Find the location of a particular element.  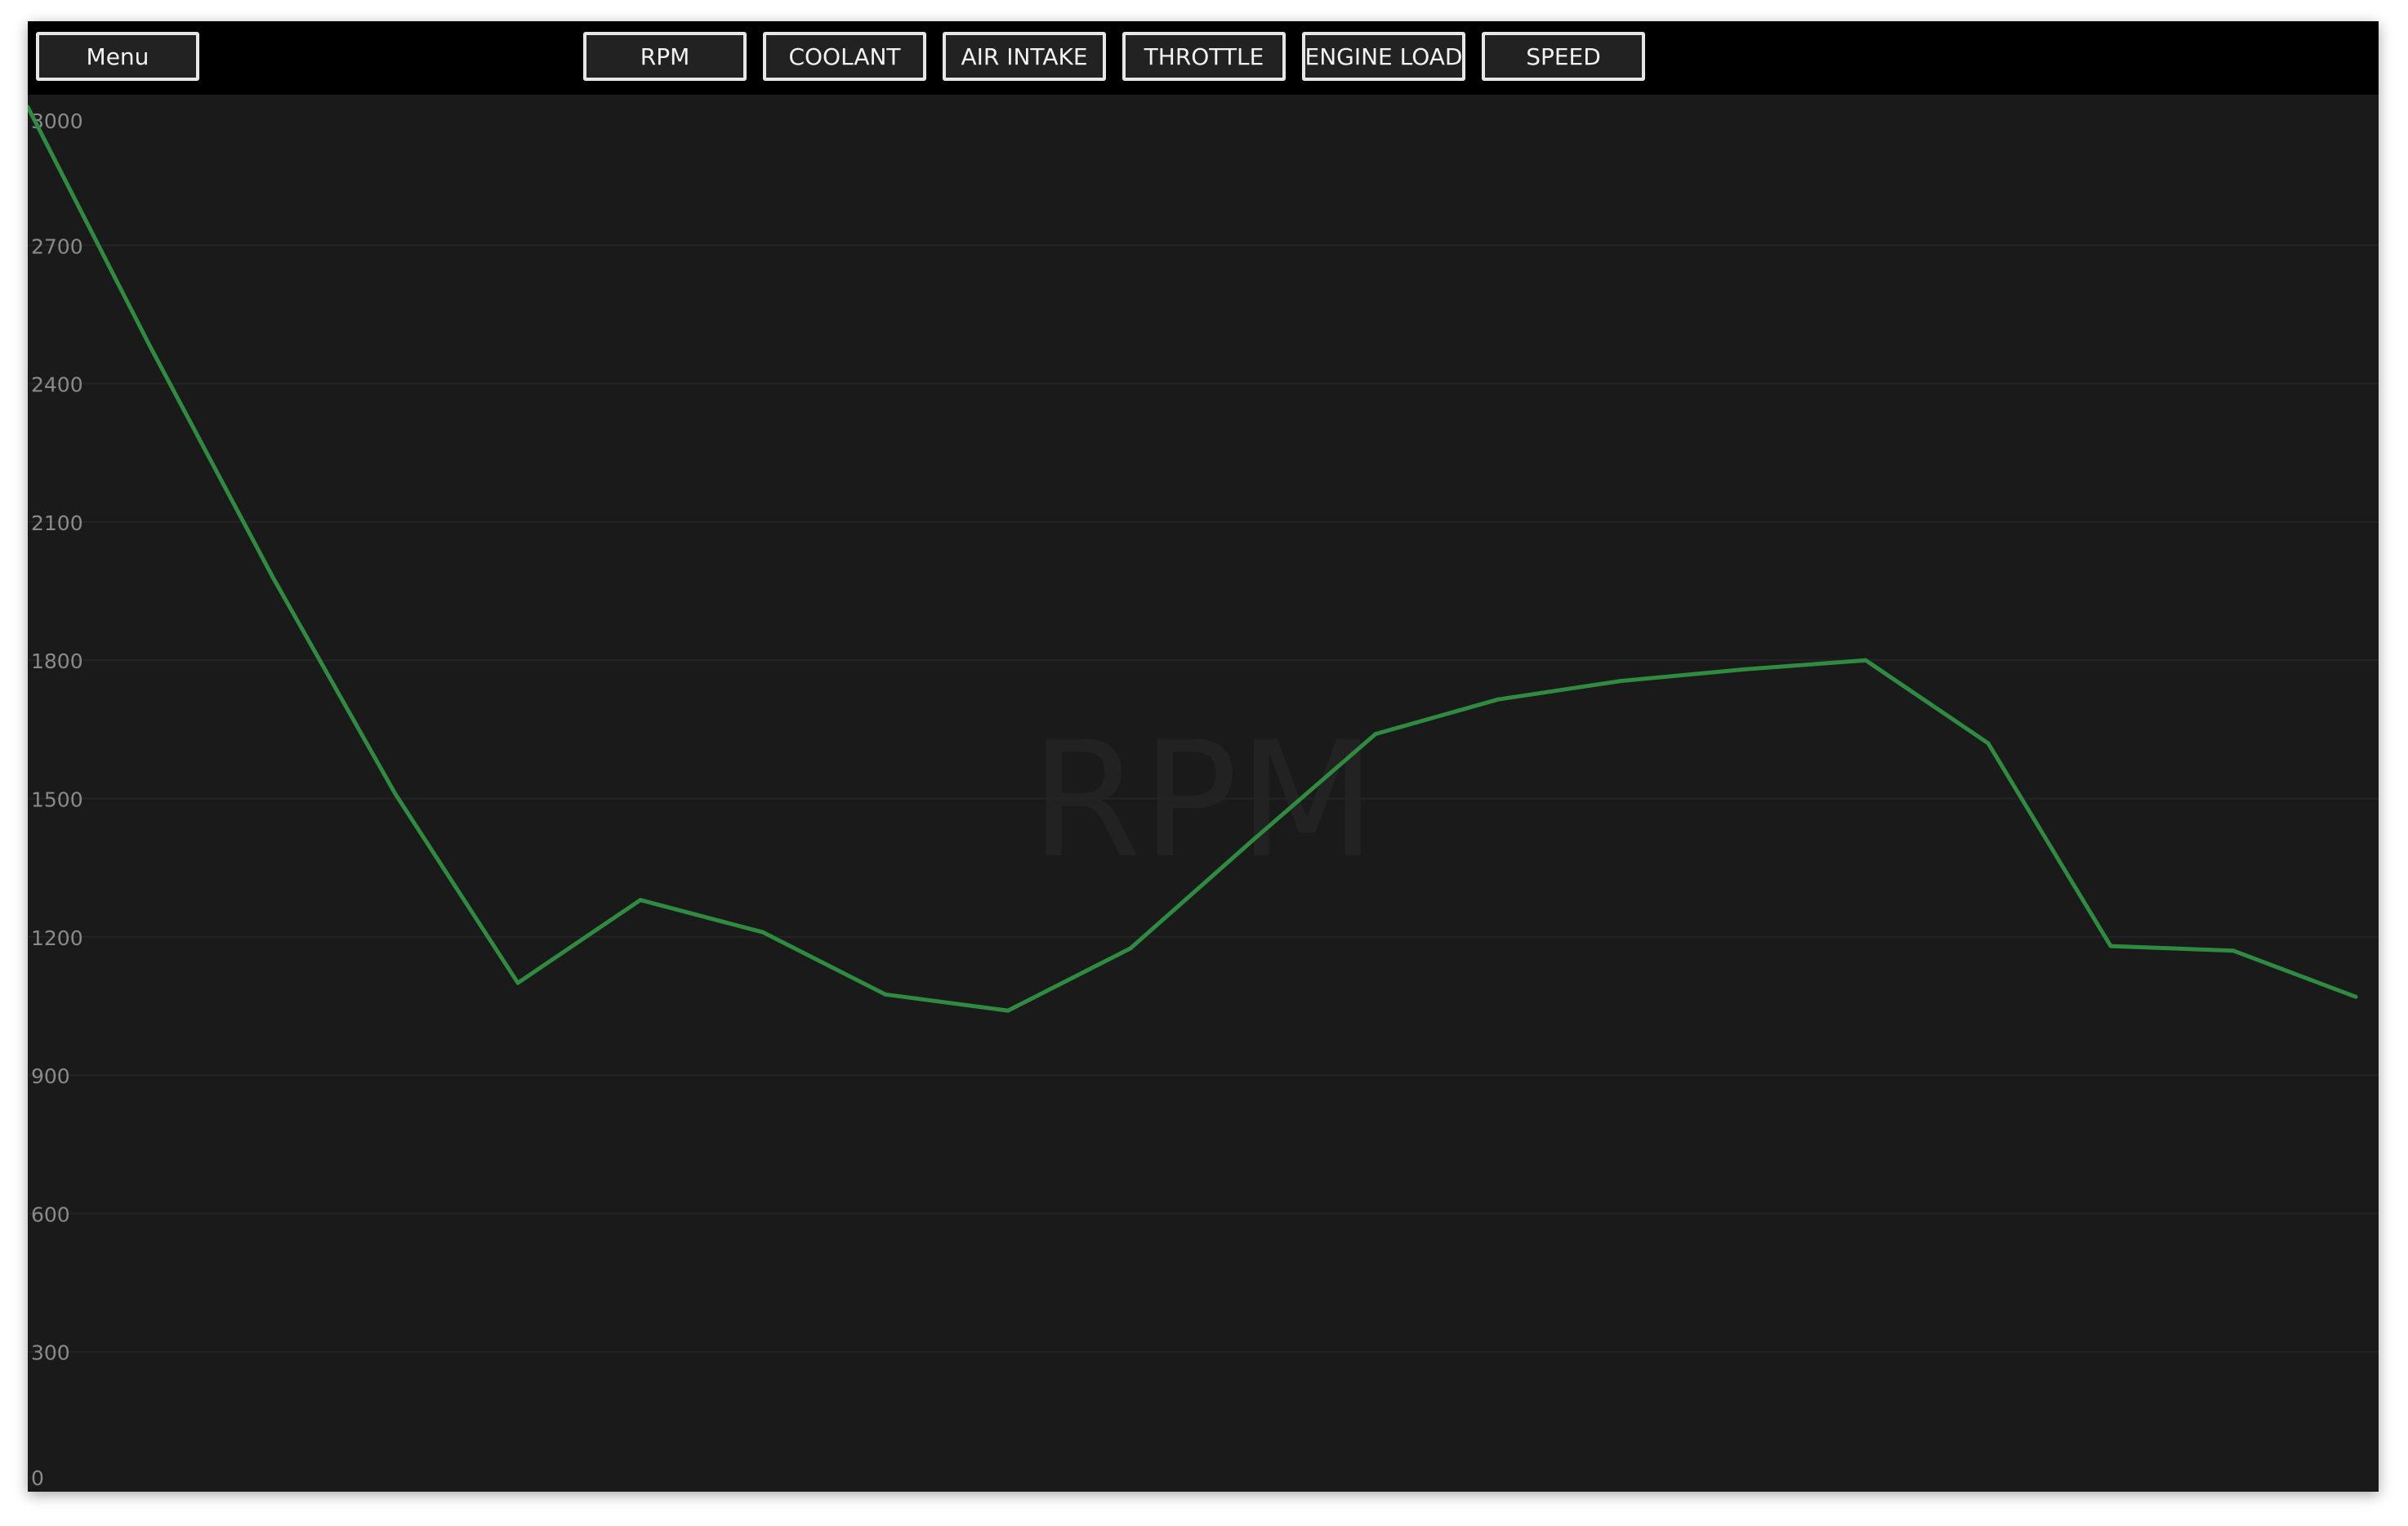

y-tick-label: 0 is located at coordinates (37, 1478).